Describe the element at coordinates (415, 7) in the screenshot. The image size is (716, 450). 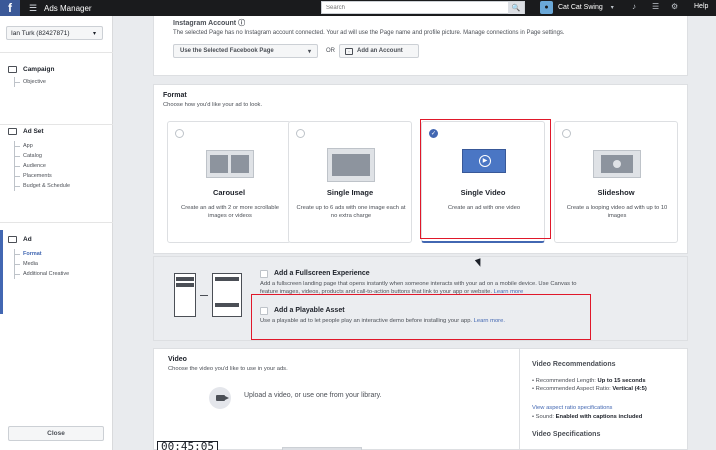
I see `search-input` at that location.